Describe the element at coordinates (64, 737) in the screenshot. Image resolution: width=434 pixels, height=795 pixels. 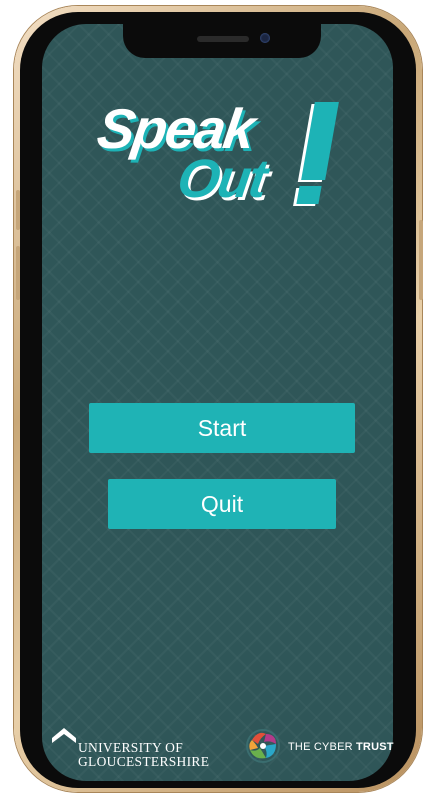
I see `university-chevron-icon` at that location.